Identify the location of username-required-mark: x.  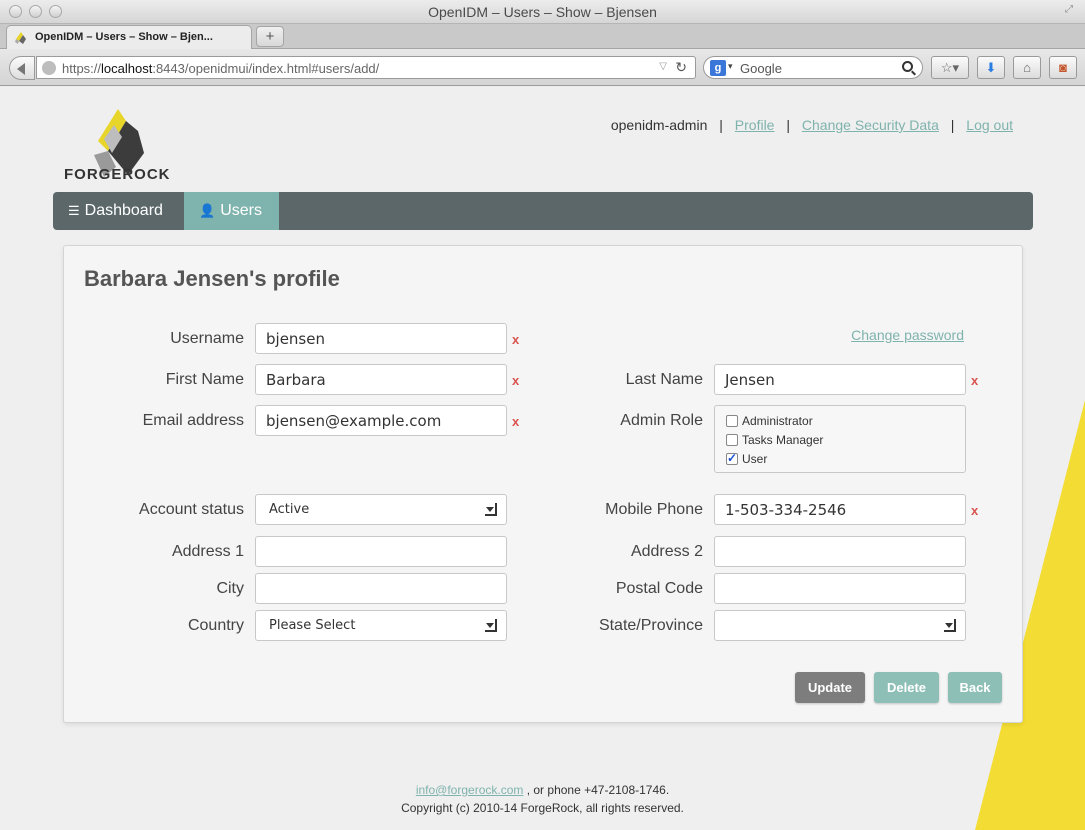
(516, 339).